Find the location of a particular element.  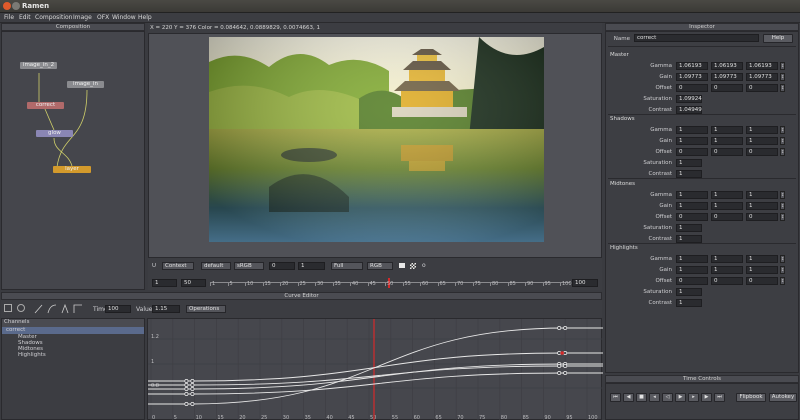

gain-field-0: 1.09773 is located at coordinates (692, 77).